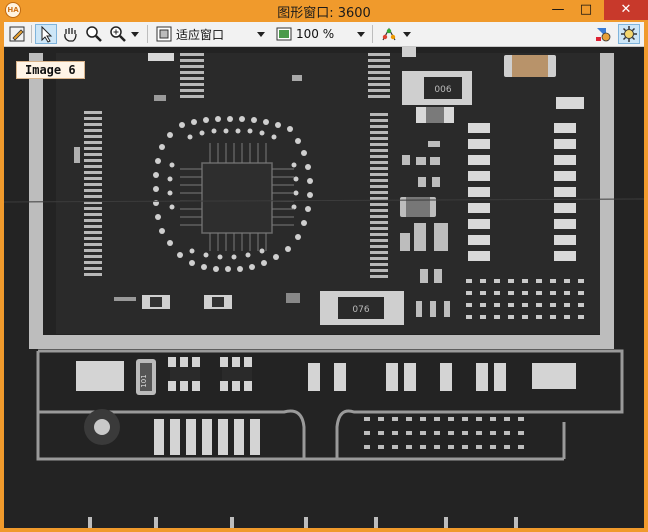 The width and height of the screenshot is (648, 532). What do you see at coordinates (324, 11) in the screenshot?
I see `title-bar: HA 图形窗口: 3600 — □ ✕` at bounding box center [324, 11].